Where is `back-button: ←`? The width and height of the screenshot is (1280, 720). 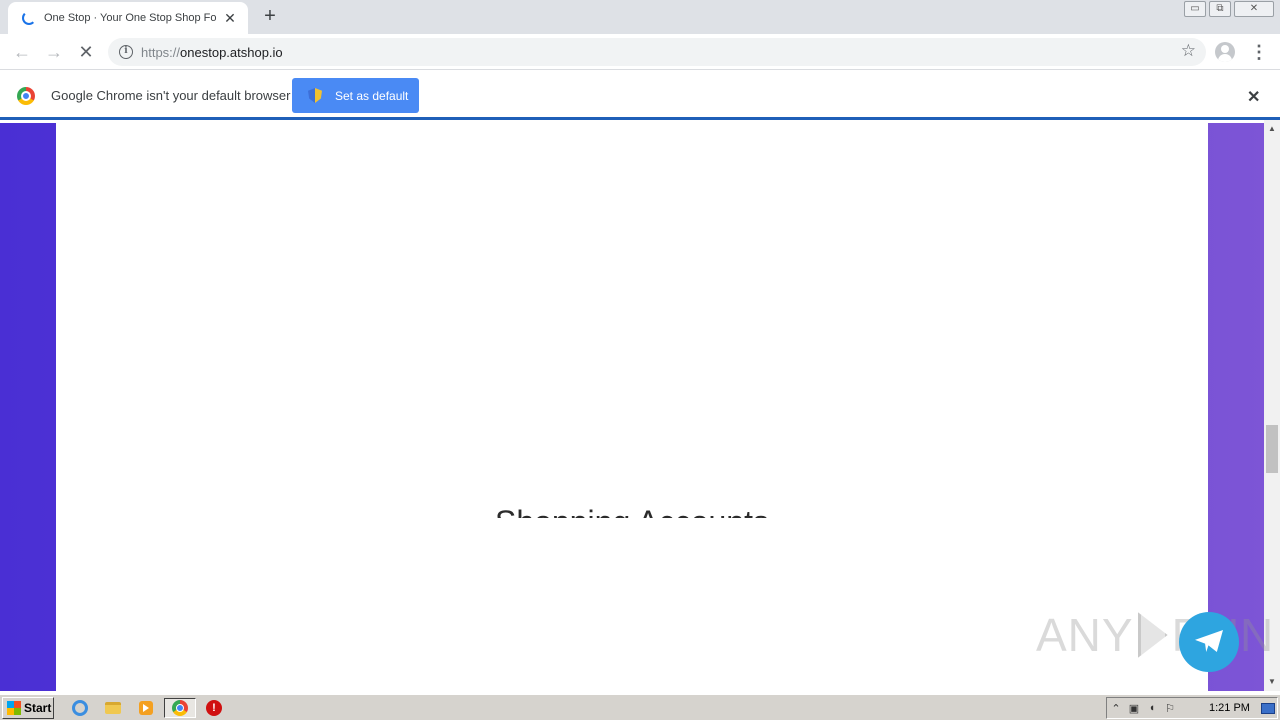
back-button: ← is located at coordinates (22, 52).